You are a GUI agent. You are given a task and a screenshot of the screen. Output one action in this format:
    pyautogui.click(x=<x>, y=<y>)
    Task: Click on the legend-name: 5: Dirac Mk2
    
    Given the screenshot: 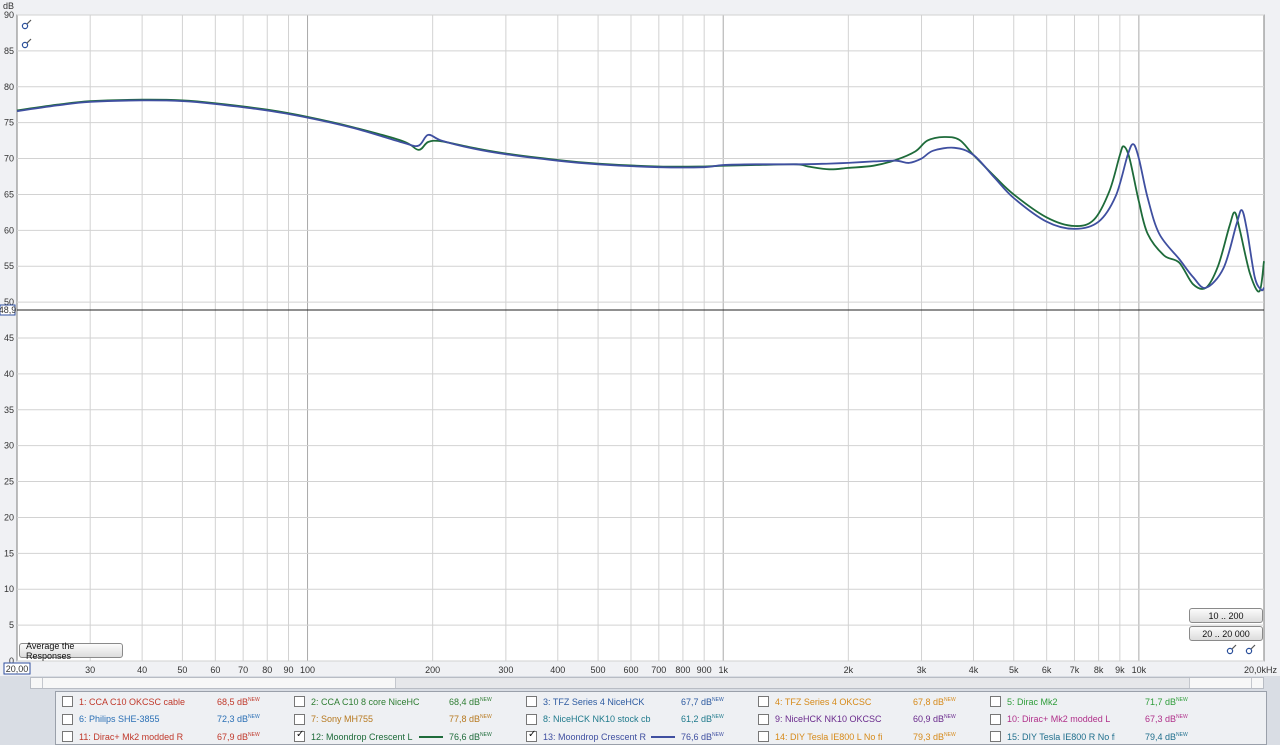 What is the action you would take?
    pyautogui.click(x=1032, y=701)
    